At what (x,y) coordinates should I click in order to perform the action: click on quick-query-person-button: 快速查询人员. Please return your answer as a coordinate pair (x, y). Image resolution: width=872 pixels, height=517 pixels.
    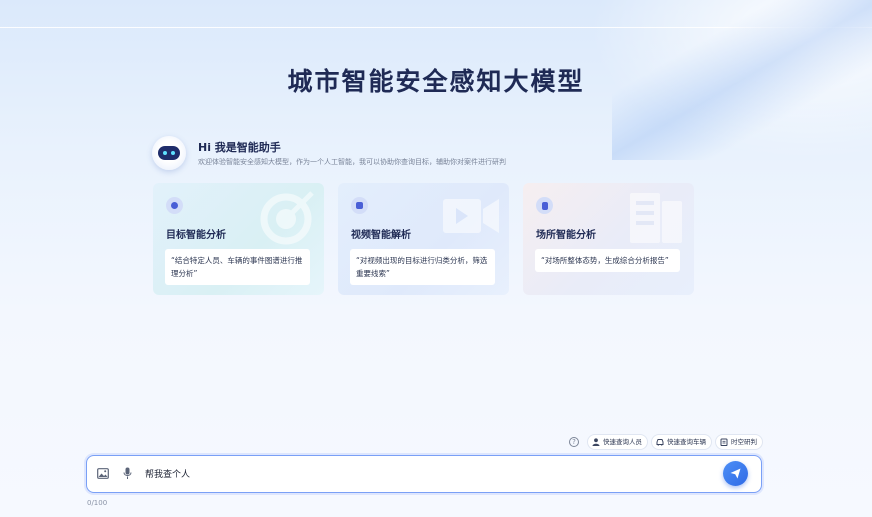
    Looking at the image, I should click on (617, 442).